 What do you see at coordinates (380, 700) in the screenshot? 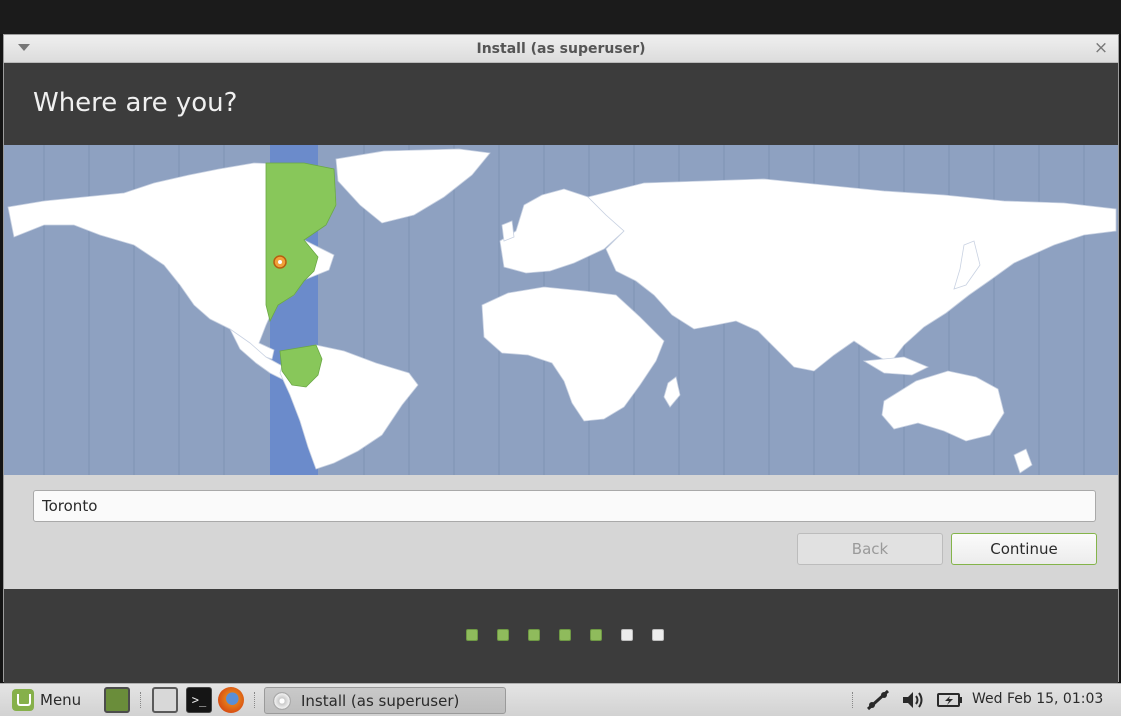
I see `taskbar-window-label: Install (as superuser)` at bounding box center [380, 700].